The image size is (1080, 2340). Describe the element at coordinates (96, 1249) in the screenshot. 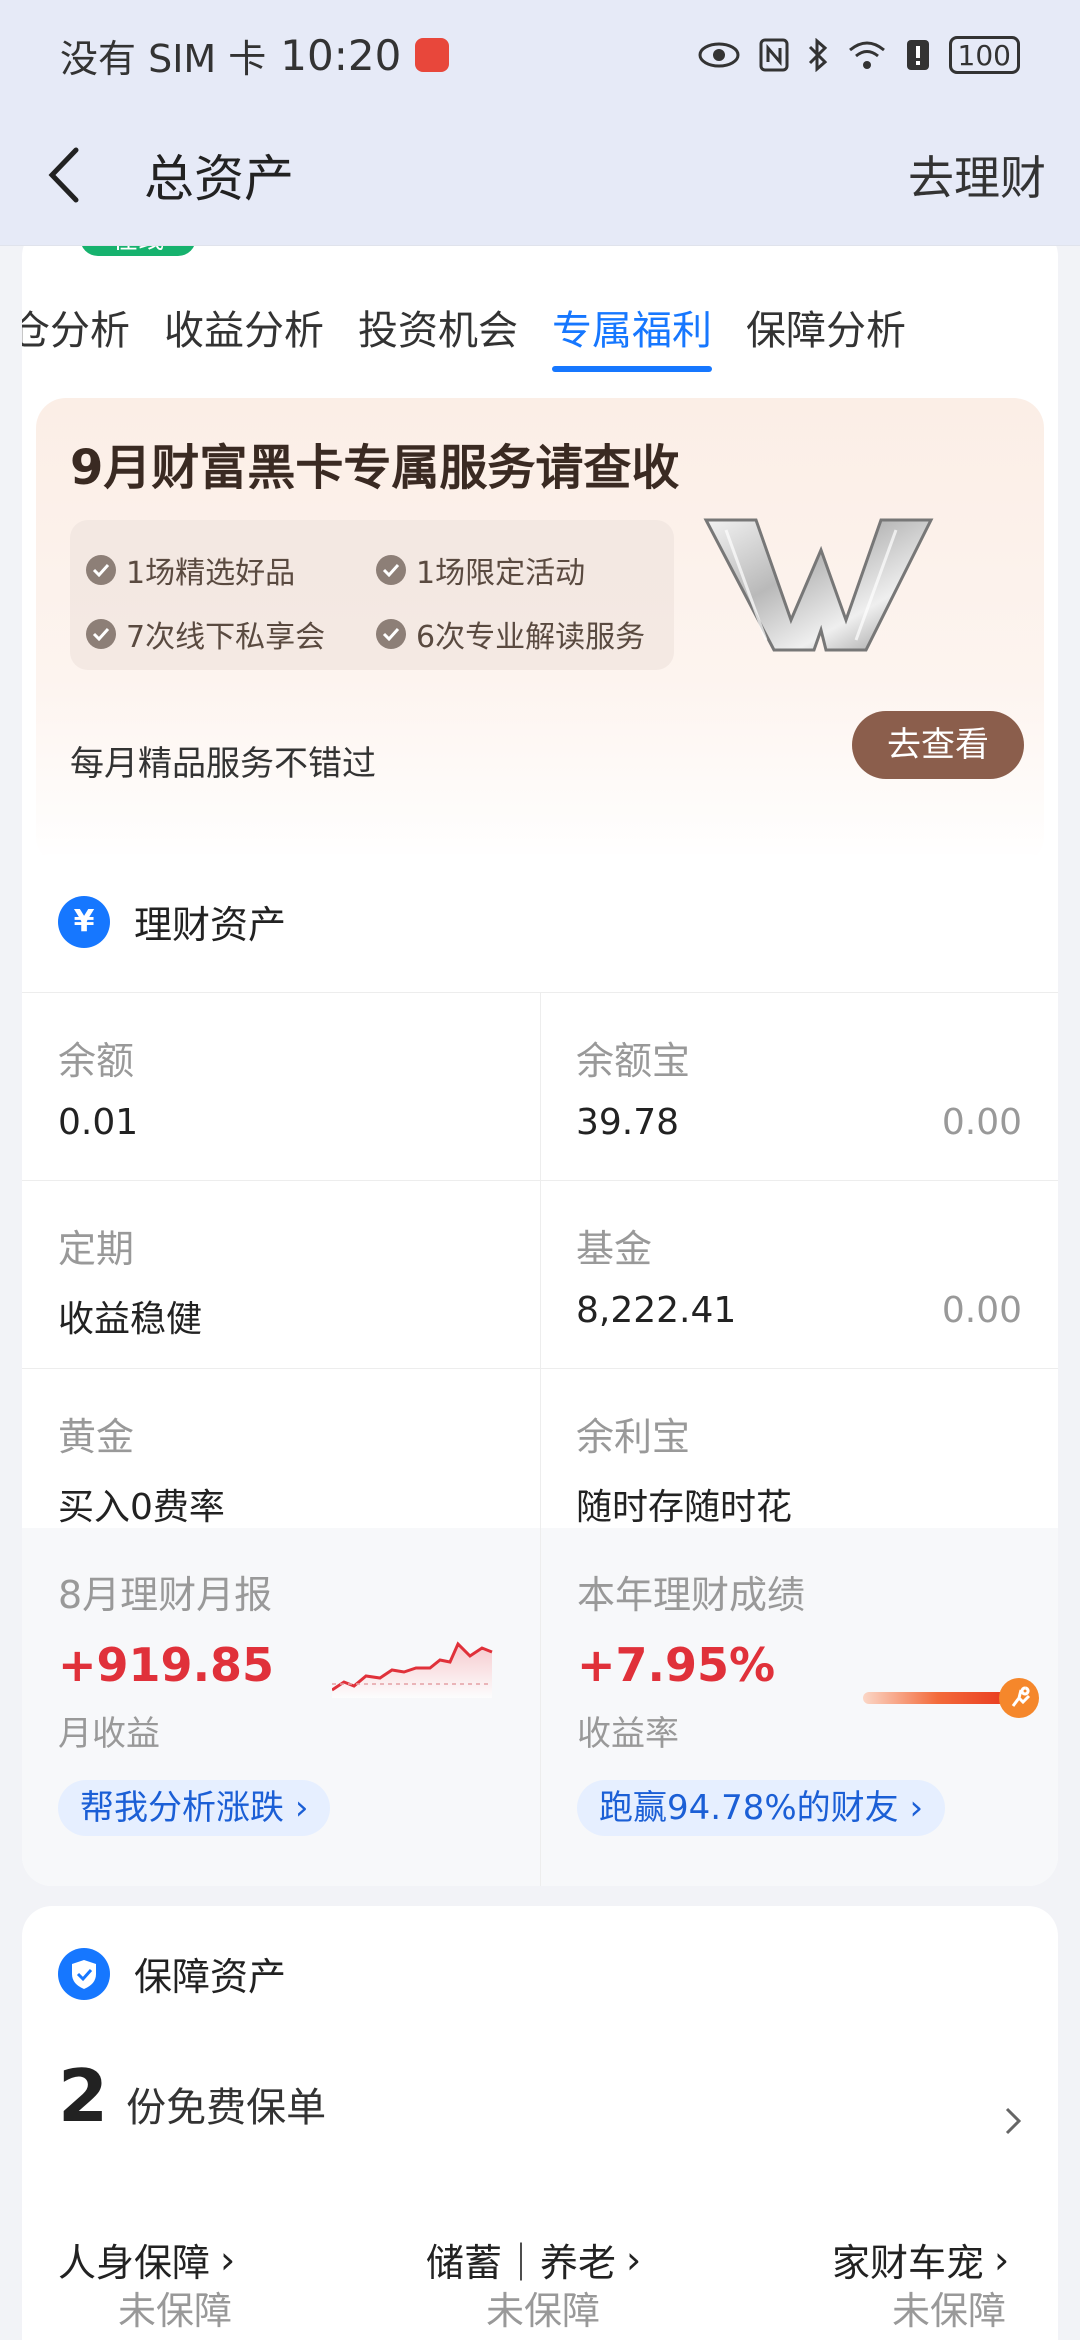

I see `asset-label: 定期` at that location.